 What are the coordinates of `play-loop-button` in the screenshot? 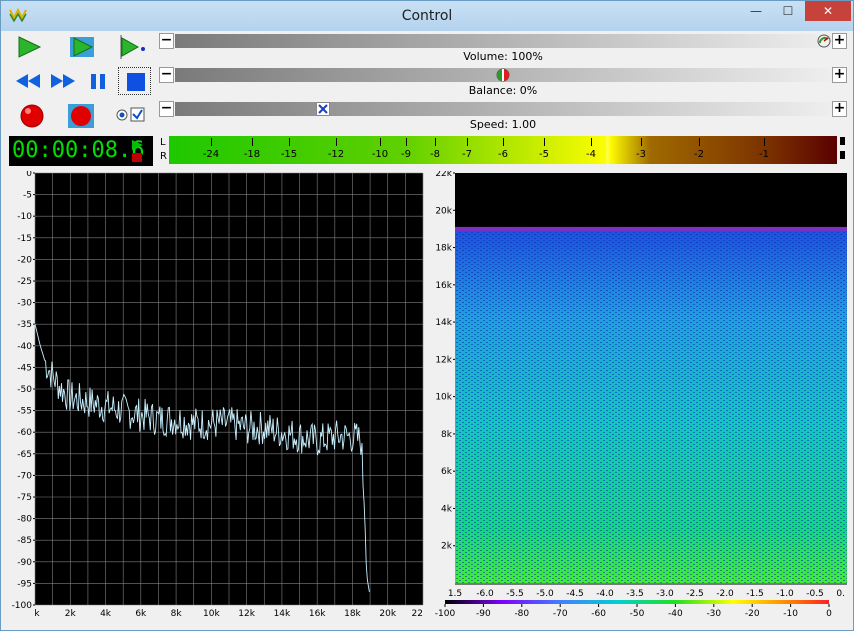 It's located at (81, 47).